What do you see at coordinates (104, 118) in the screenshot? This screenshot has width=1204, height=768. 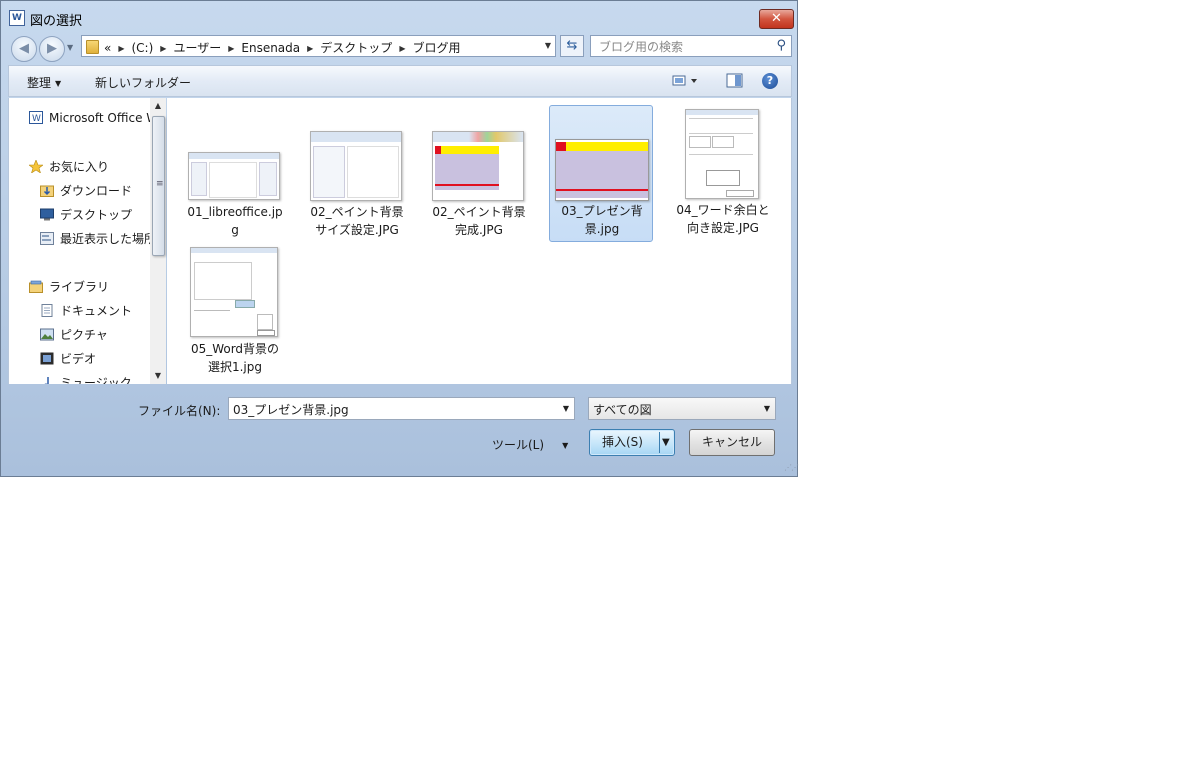 I see `nav-item-label: Microsoft Office W` at bounding box center [104, 118].